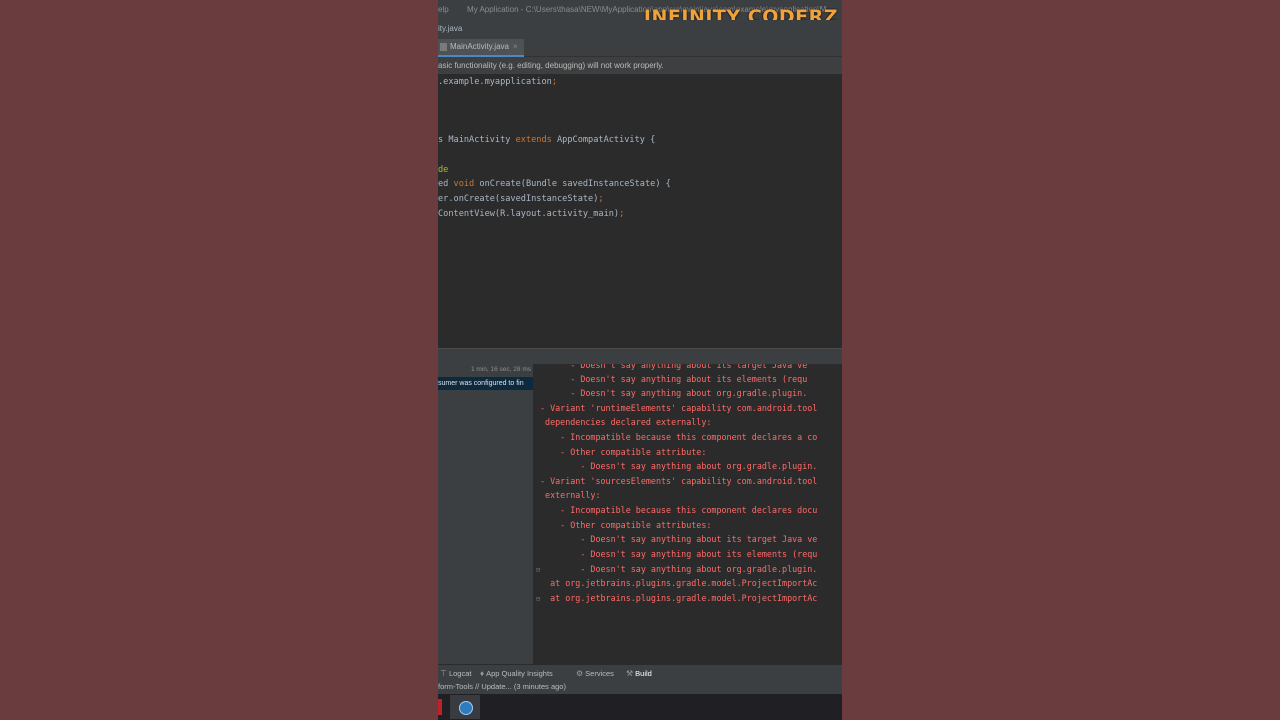 This screenshot has height=720, width=1280. What do you see at coordinates (521, 199) in the screenshot?
I see `code-line: er.onCreate(savedInstanceState);` at bounding box center [521, 199].